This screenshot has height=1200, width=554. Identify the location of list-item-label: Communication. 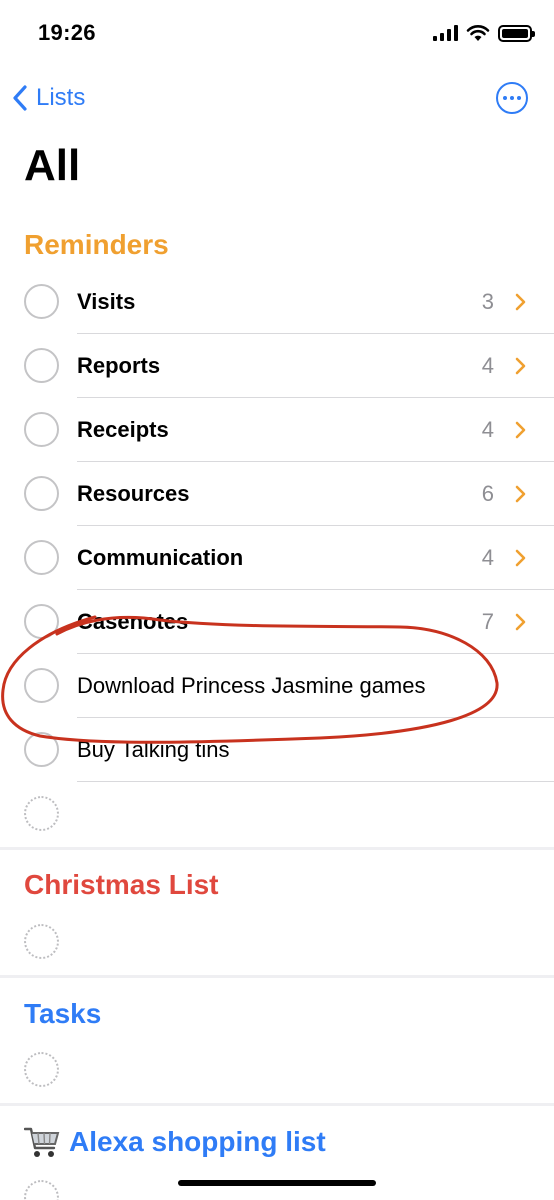
(160, 557).